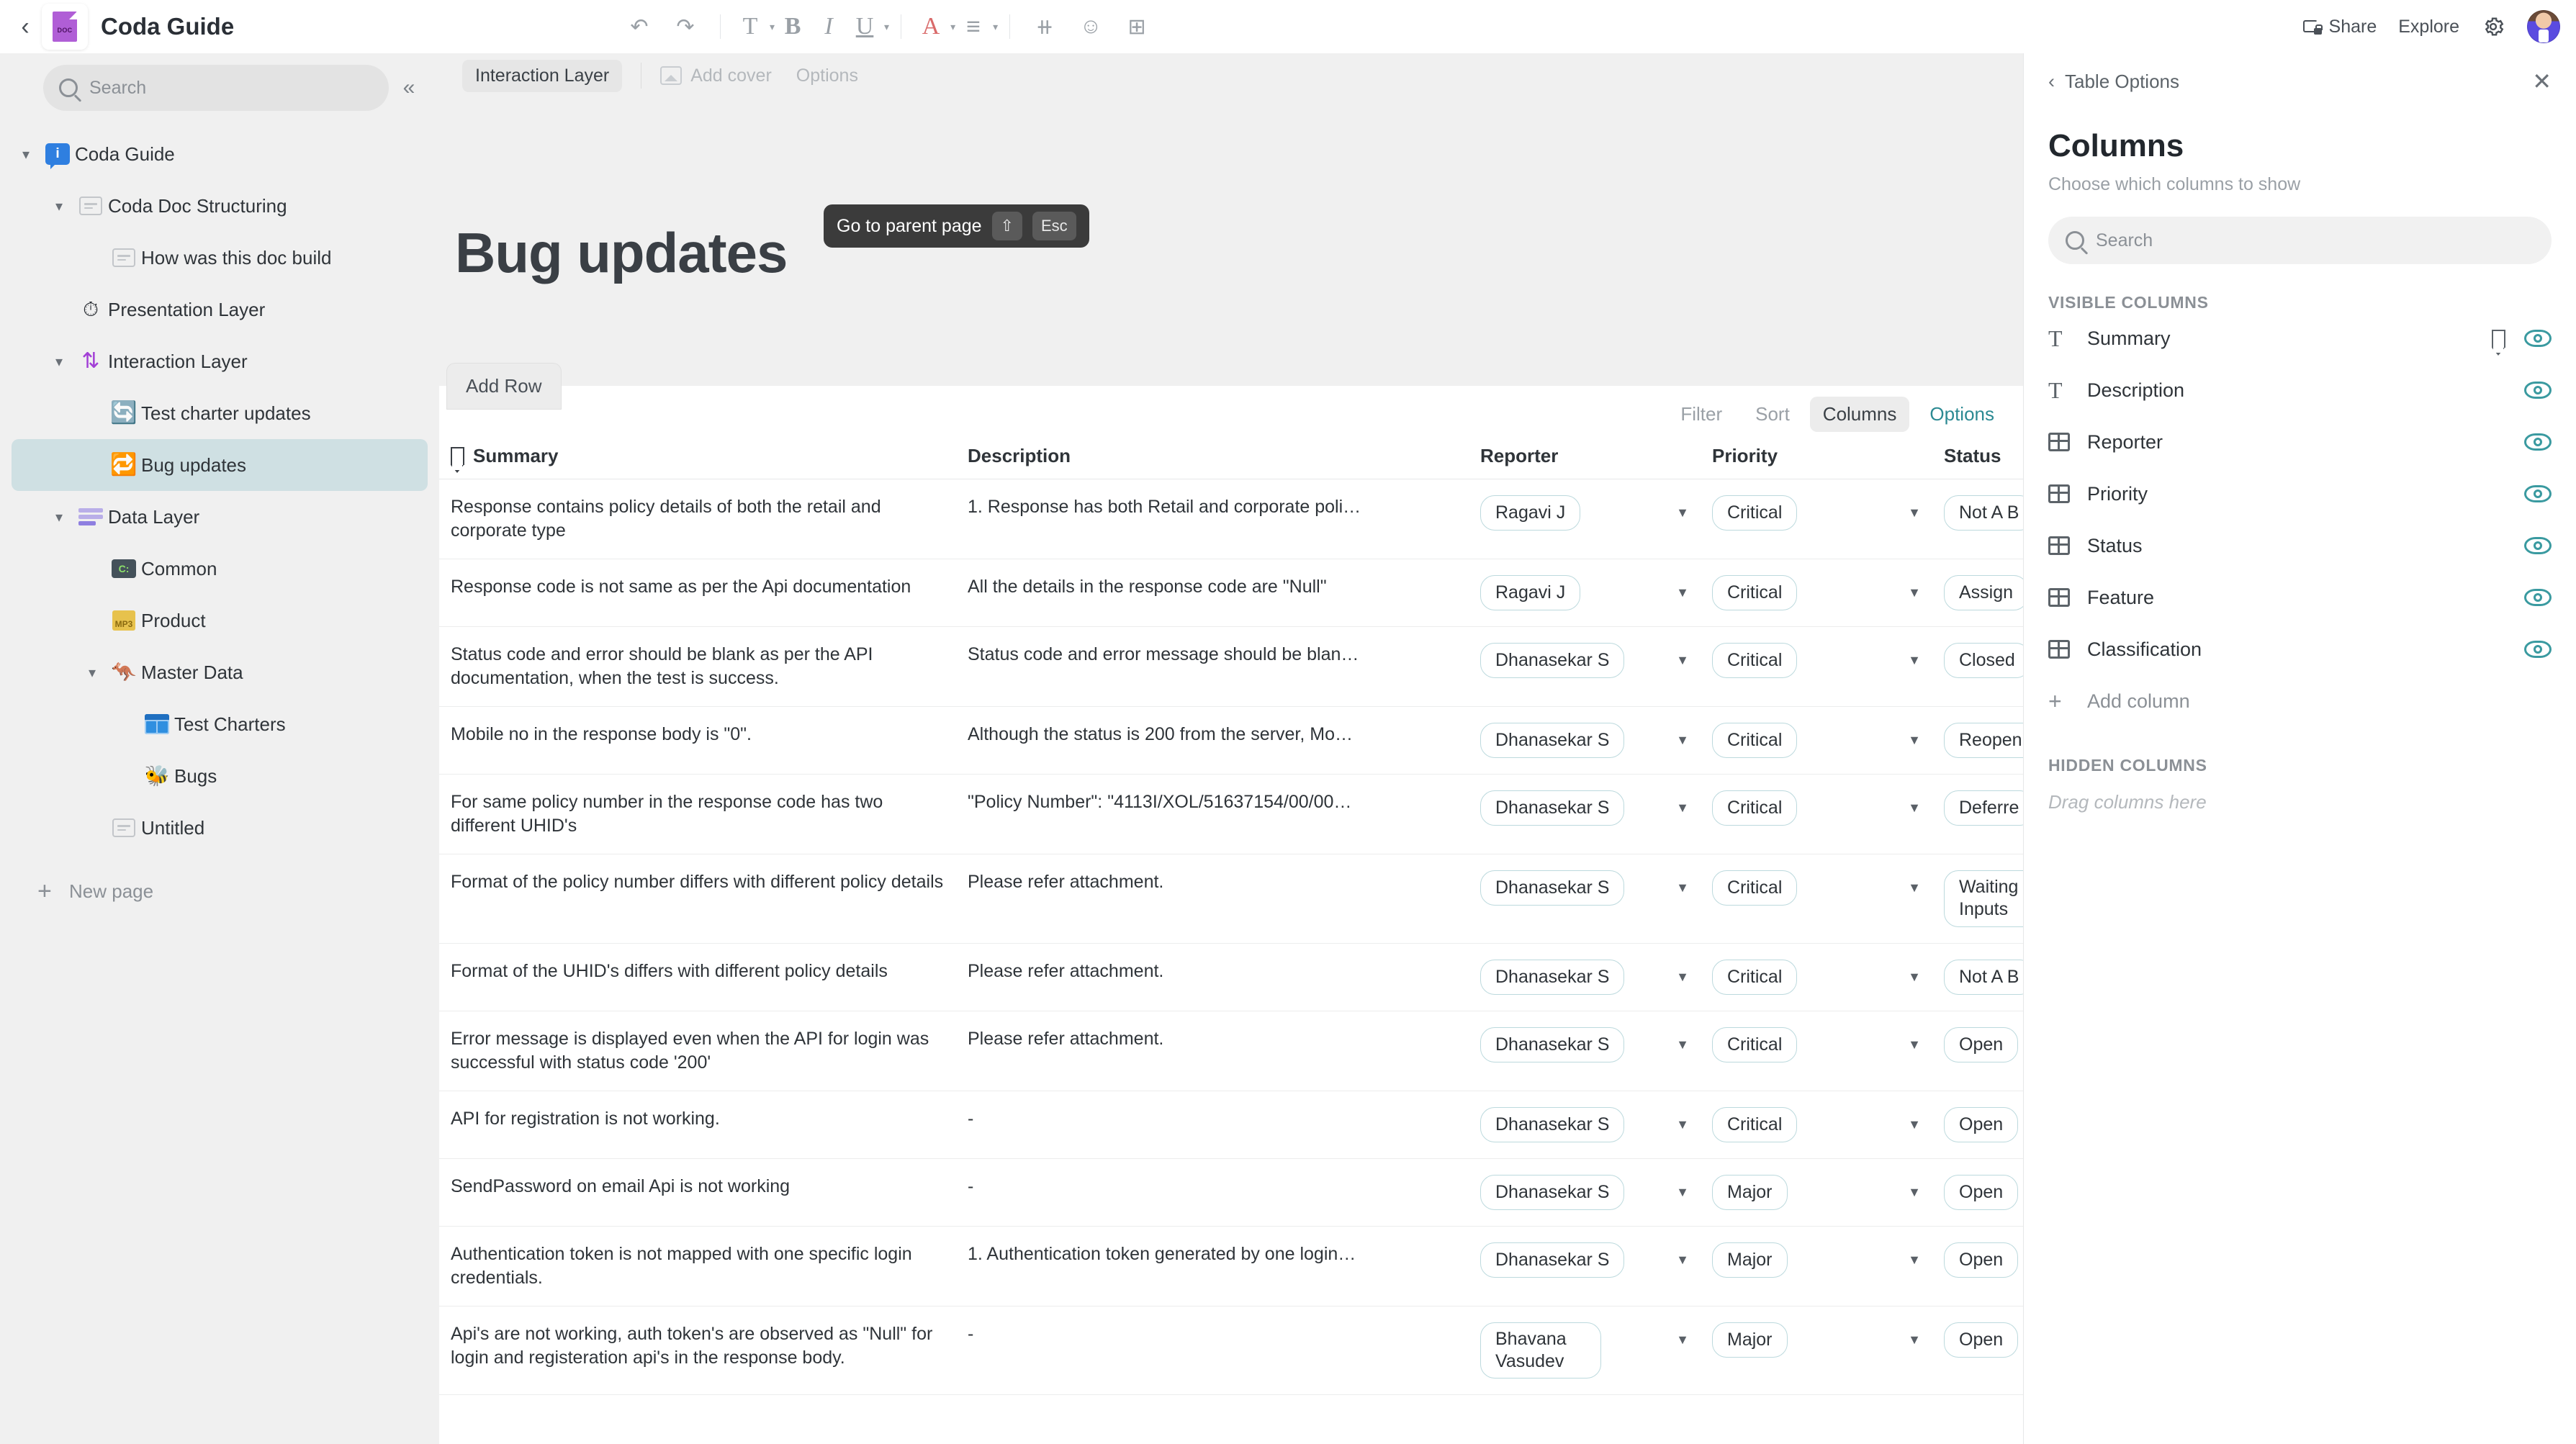 The width and height of the screenshot is (2576, 1444). What do you see at coordinates (220, 517) in the screenshot?
I see `sidebar-item-data-layer: ▾ Data Layer` at bounding box center [220, 517].